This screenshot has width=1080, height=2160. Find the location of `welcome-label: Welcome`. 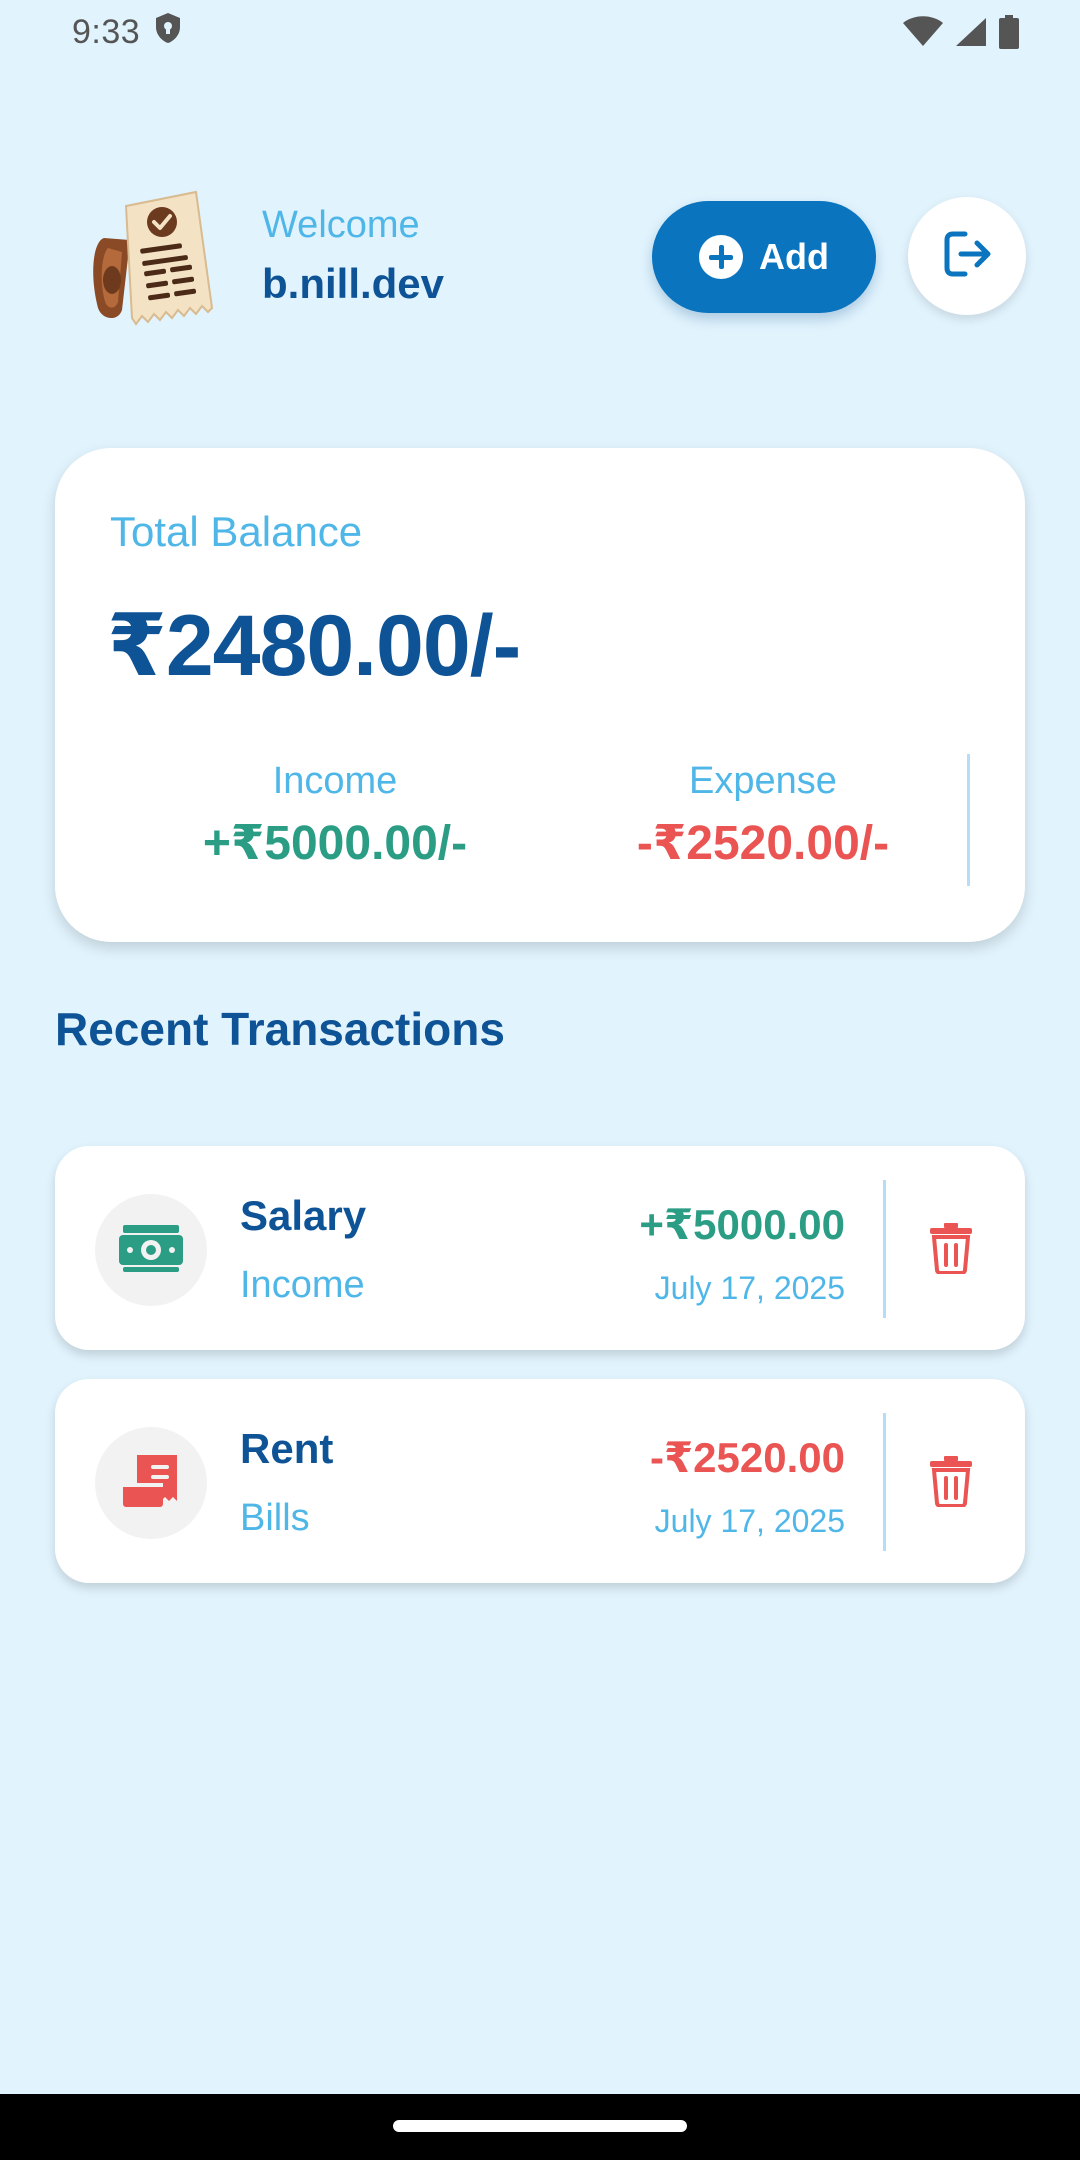

welcome-label: Welcome is located at coordinates (341, 225).